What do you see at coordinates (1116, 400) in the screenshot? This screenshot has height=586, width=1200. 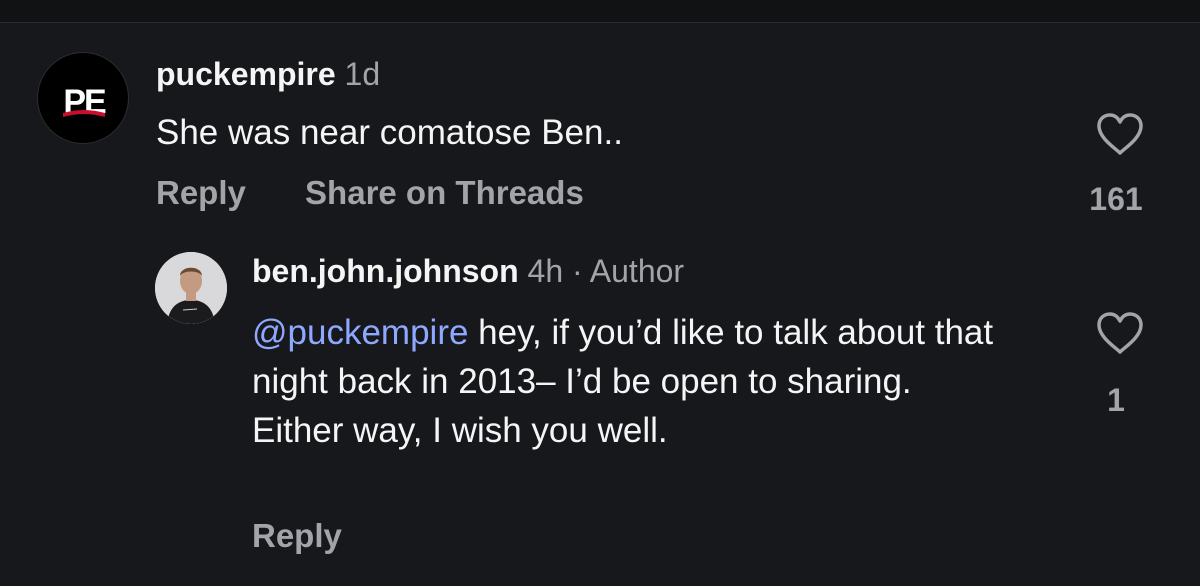 I see `like-count: 1` at bounding box center [1116, 400].